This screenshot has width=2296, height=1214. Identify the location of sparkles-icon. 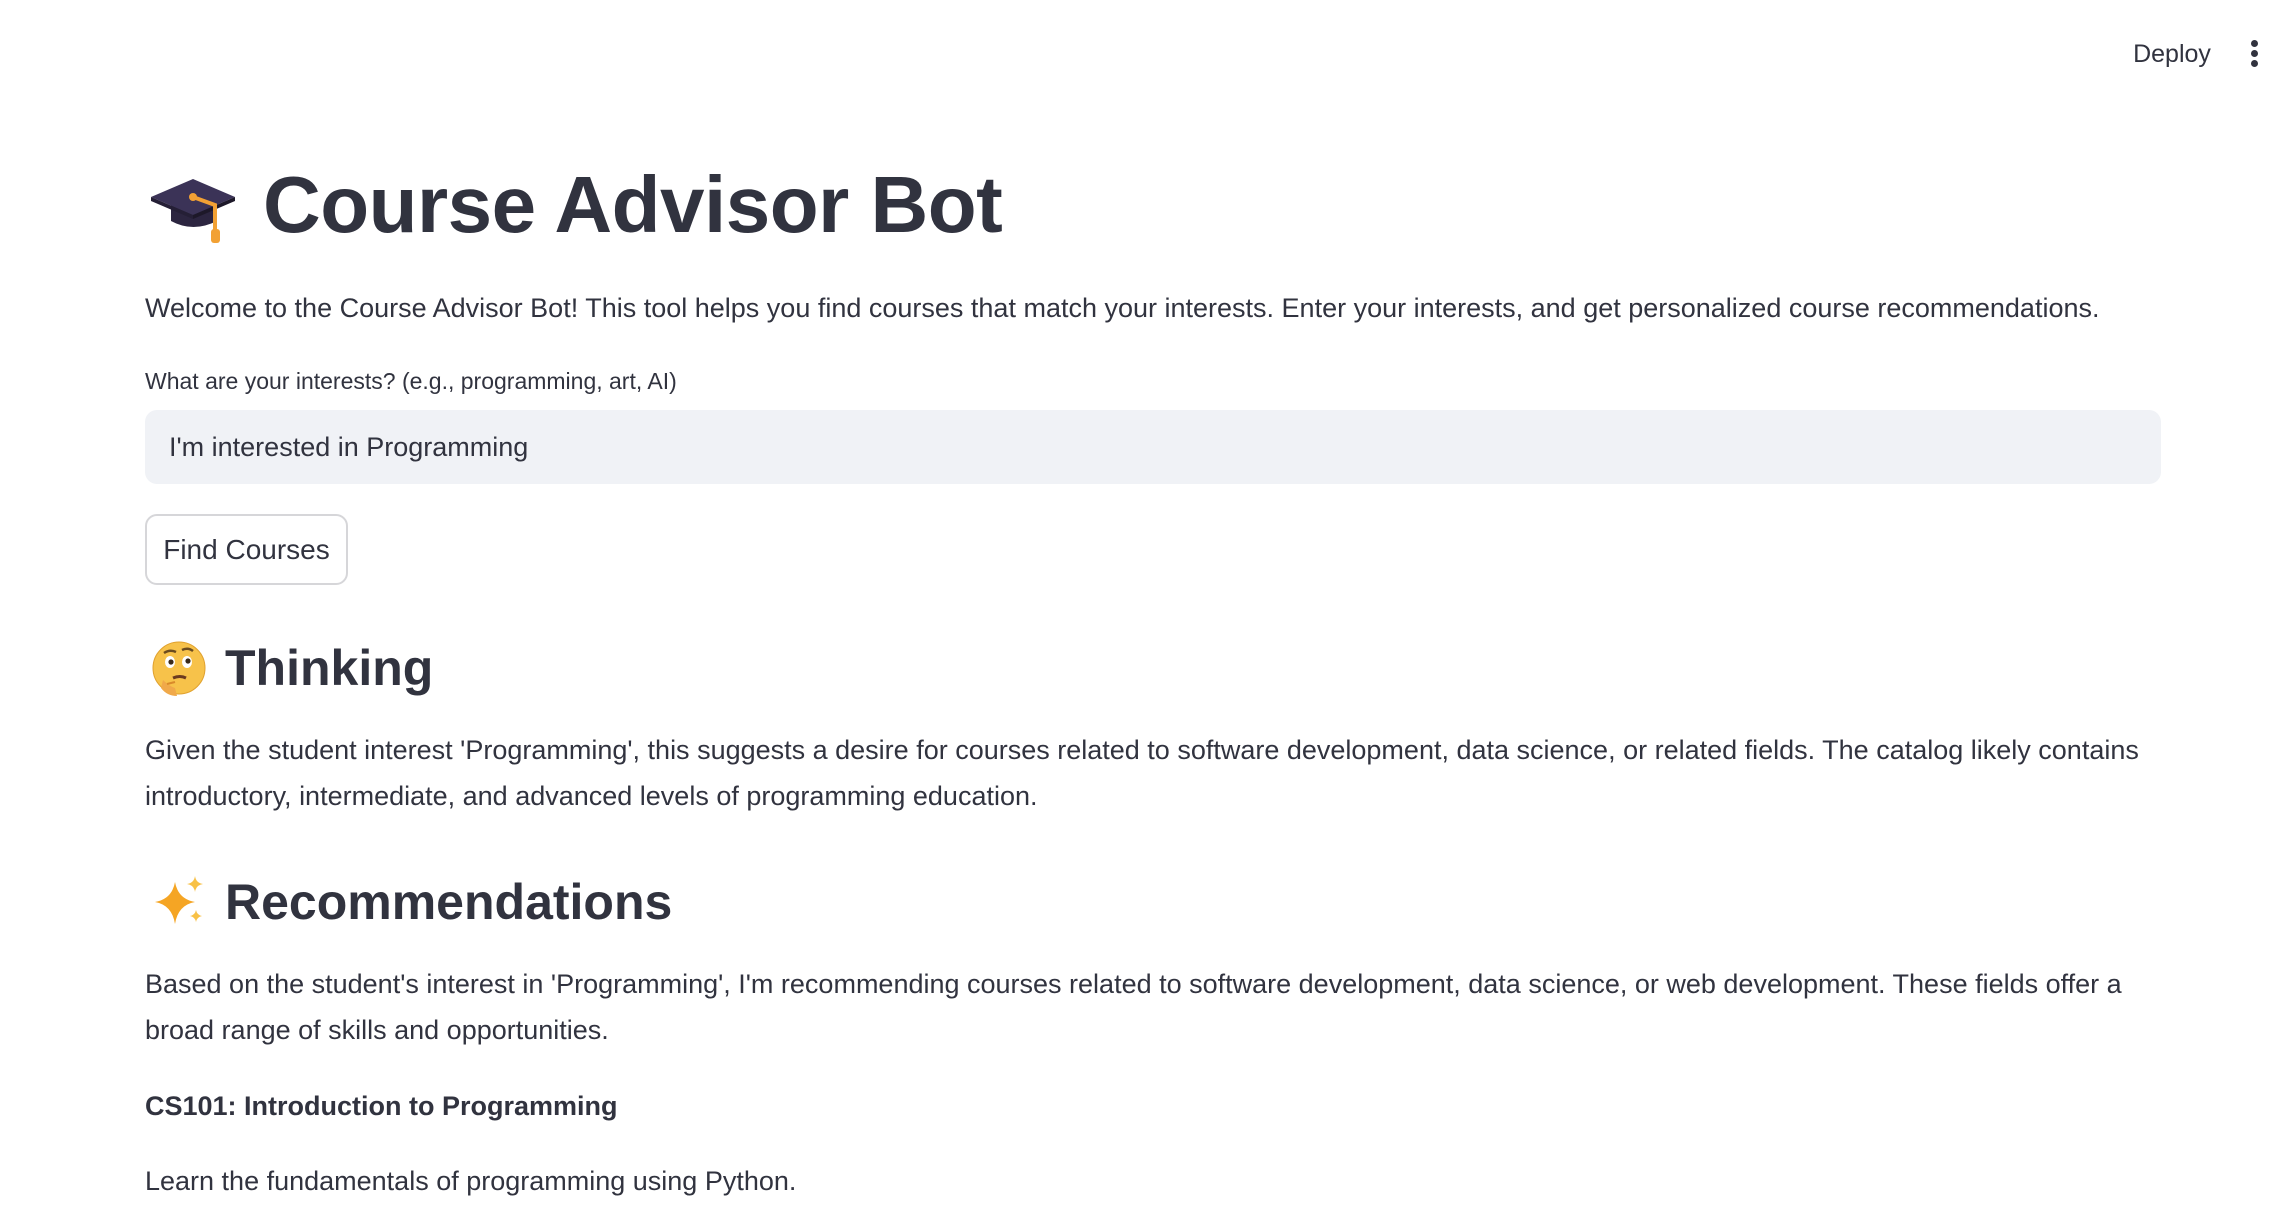
(179, 900).